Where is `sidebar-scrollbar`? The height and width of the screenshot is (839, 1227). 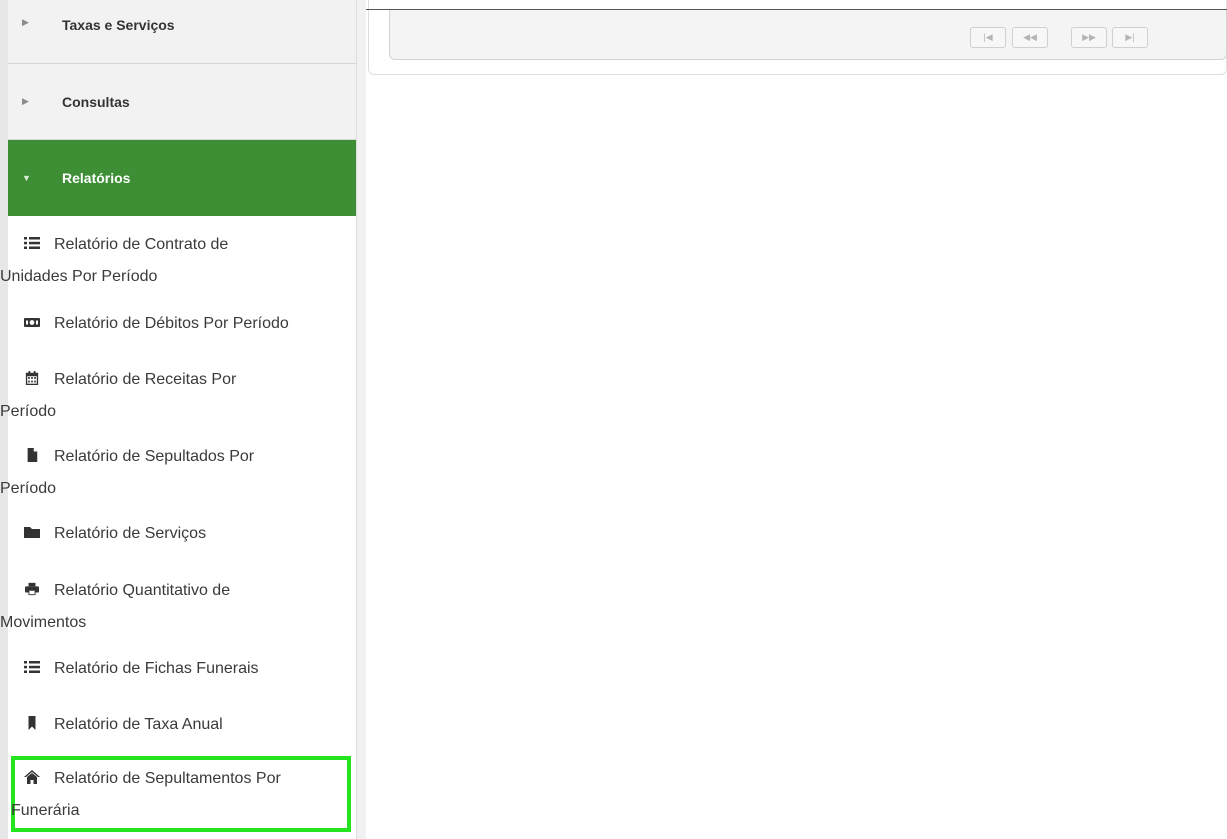
sidebar-scrollbar is located at coordinates (361, 419).